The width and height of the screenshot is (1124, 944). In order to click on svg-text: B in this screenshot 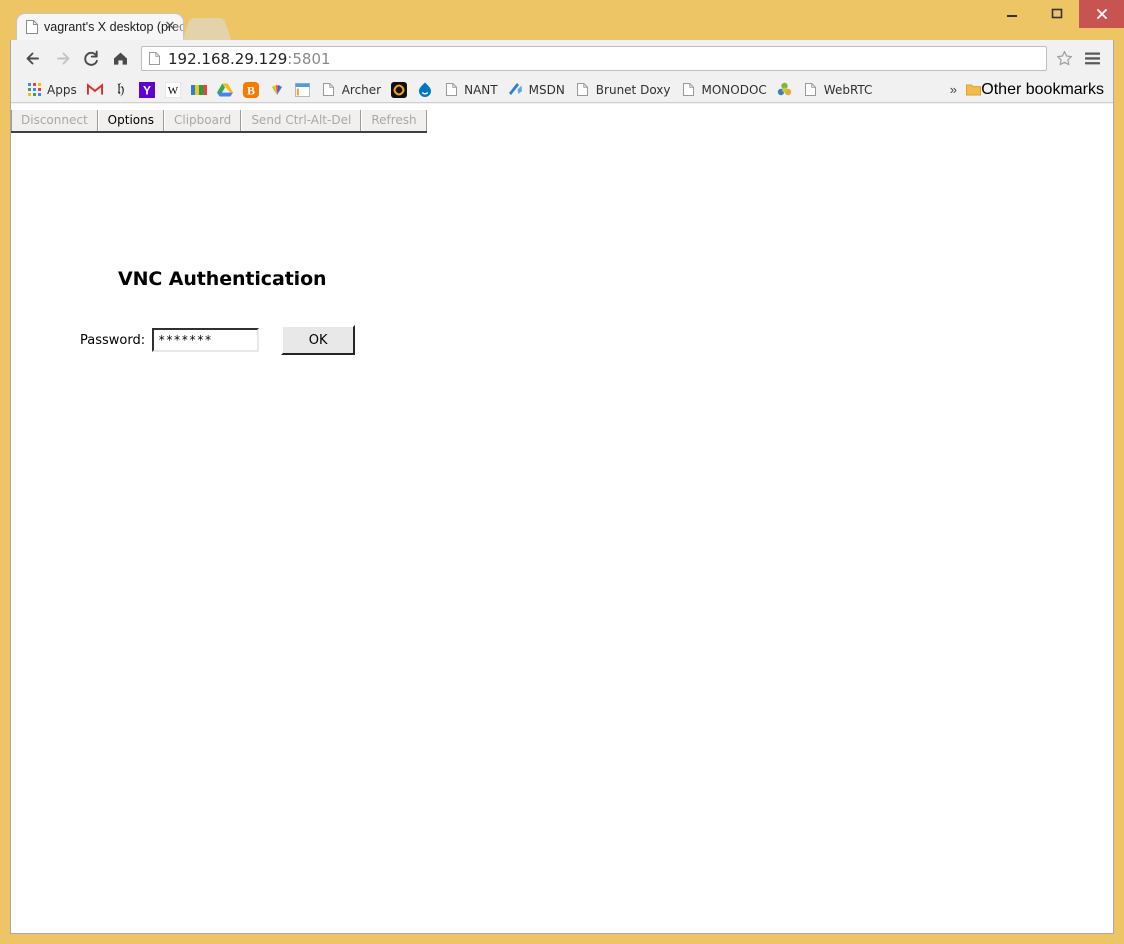, I will do `click(251, 90)`.